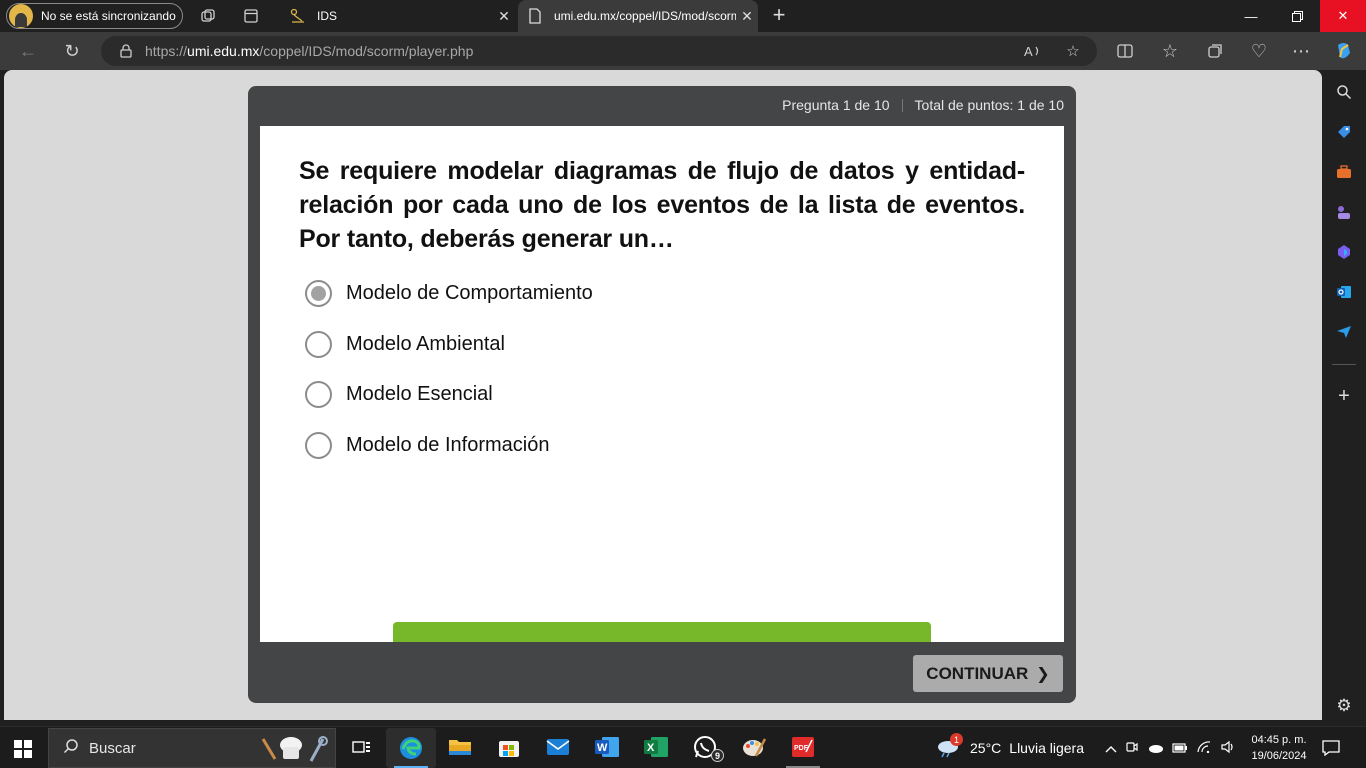  I want to click on svg-text: A, so click(1028, 51).